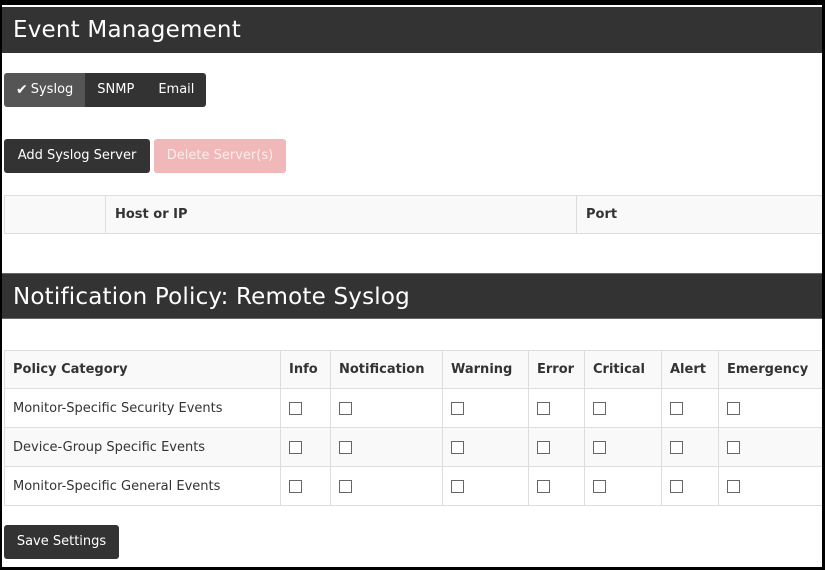 The image size is (825, 570). Describe the element at coordinates (142, 369) in the screenshot. I see `policy-category-header: Policy Category` at that location.